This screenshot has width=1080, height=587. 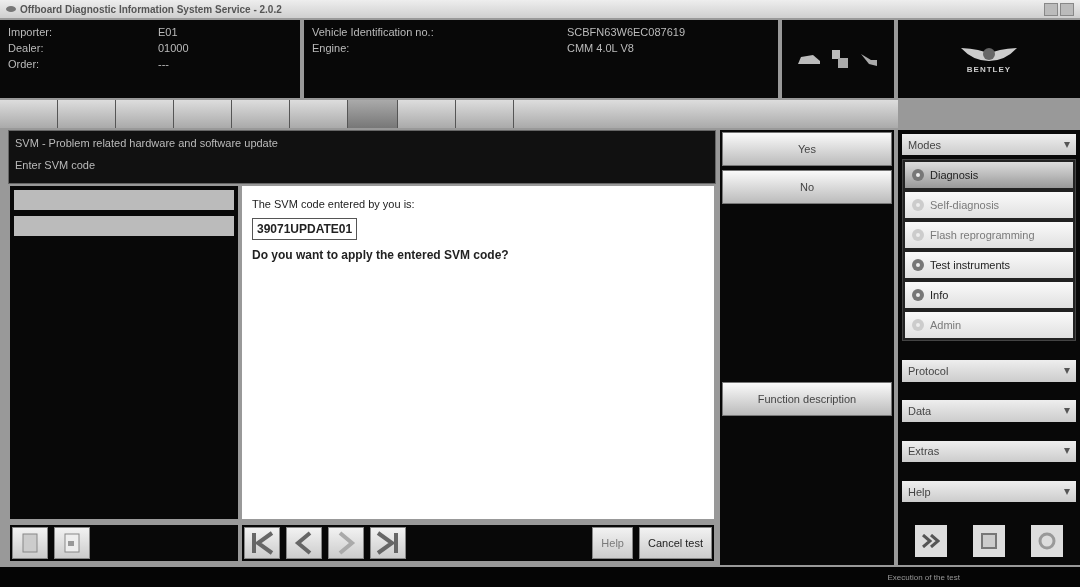 I want to click on section-header: Extras, so click(x=989, y=451).